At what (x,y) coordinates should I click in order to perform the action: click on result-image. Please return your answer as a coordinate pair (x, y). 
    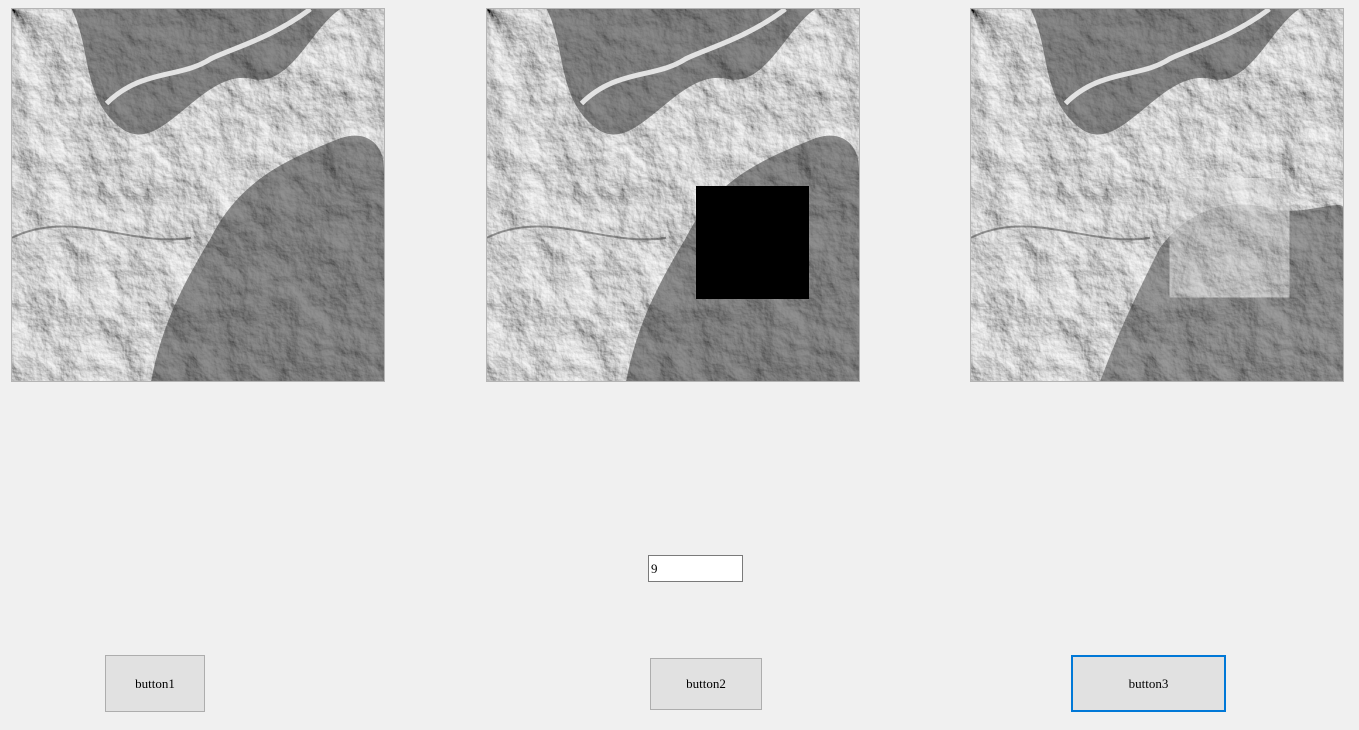
    Looking at the image, I should click on (1157, 195).